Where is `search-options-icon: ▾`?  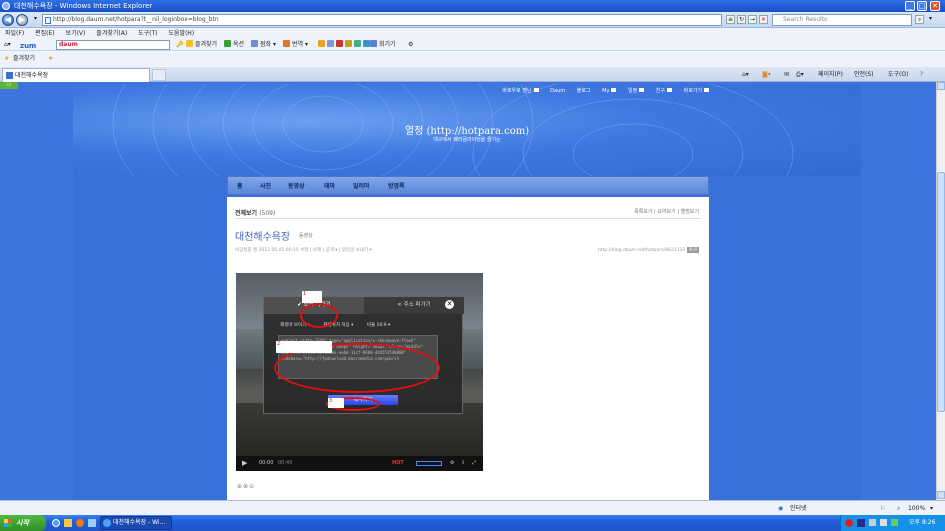
search-options-icon: ▾ is located at coordinates (930, 19).